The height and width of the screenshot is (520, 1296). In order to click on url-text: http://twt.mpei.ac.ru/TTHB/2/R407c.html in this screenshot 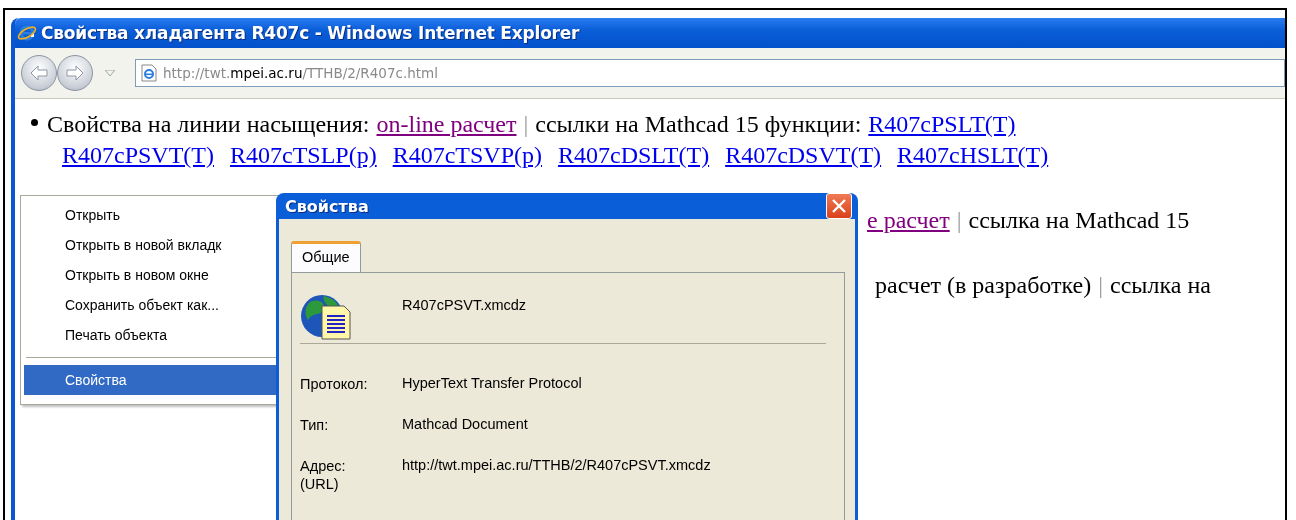, I will do `click(300, 73)`.